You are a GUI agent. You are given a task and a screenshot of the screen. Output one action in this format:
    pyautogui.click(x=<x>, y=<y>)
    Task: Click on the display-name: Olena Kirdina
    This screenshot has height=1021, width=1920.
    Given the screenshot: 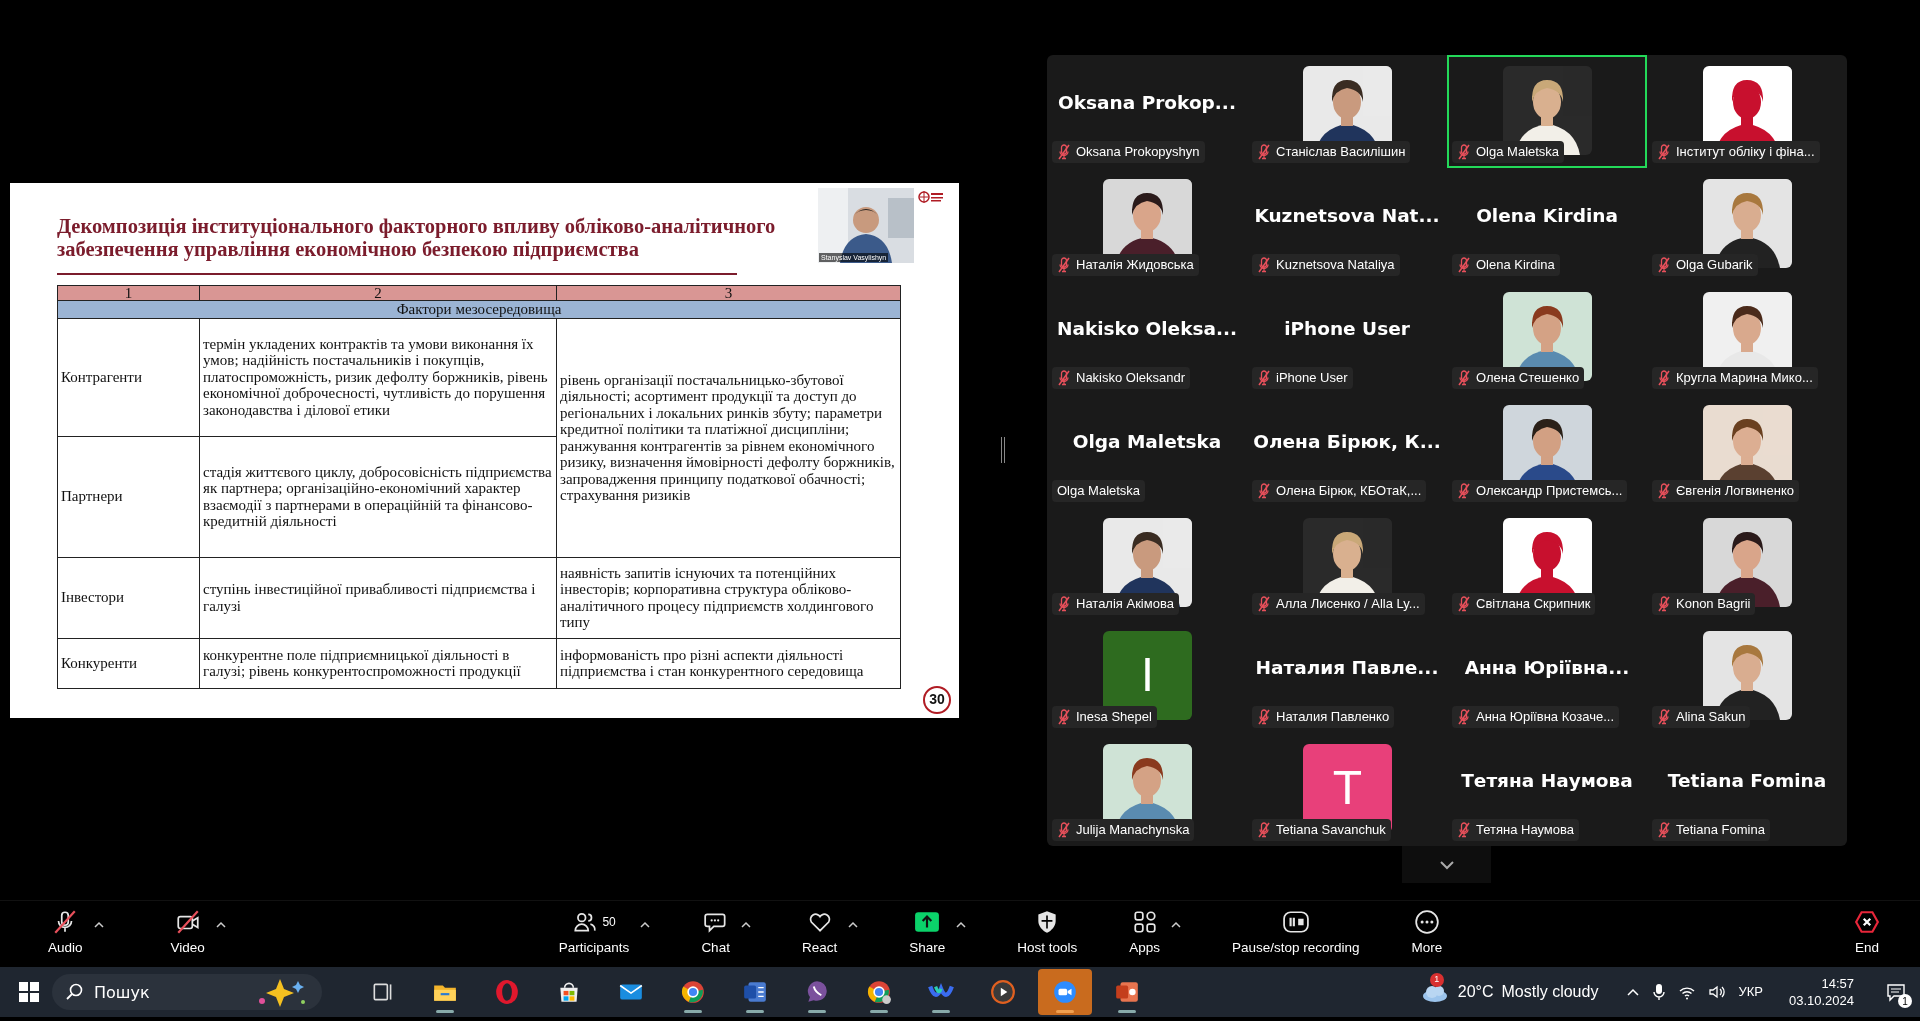 What is the action you would take?
    pyautogui.click(x=1547, y=216)
    